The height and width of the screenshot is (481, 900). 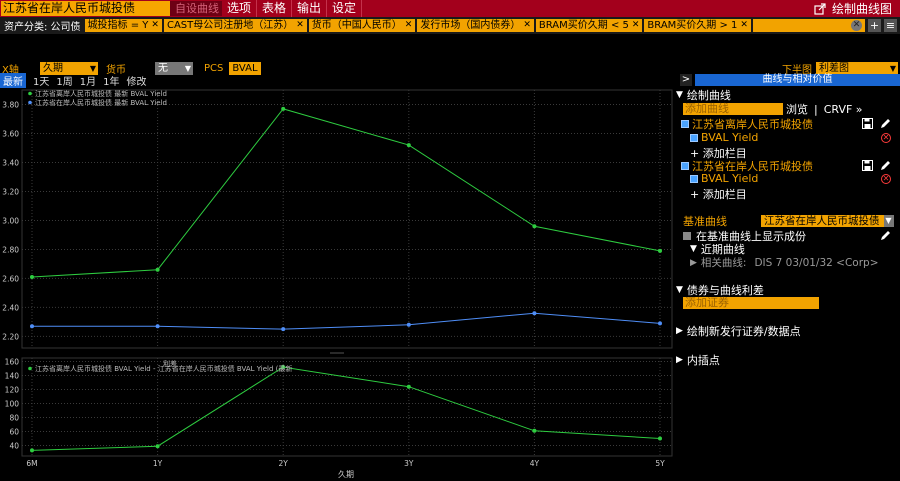 What do you see at coordinates (14, 446) in the screenshot?
I see `y-tick-label: 40` at bounding box center [14, 446].